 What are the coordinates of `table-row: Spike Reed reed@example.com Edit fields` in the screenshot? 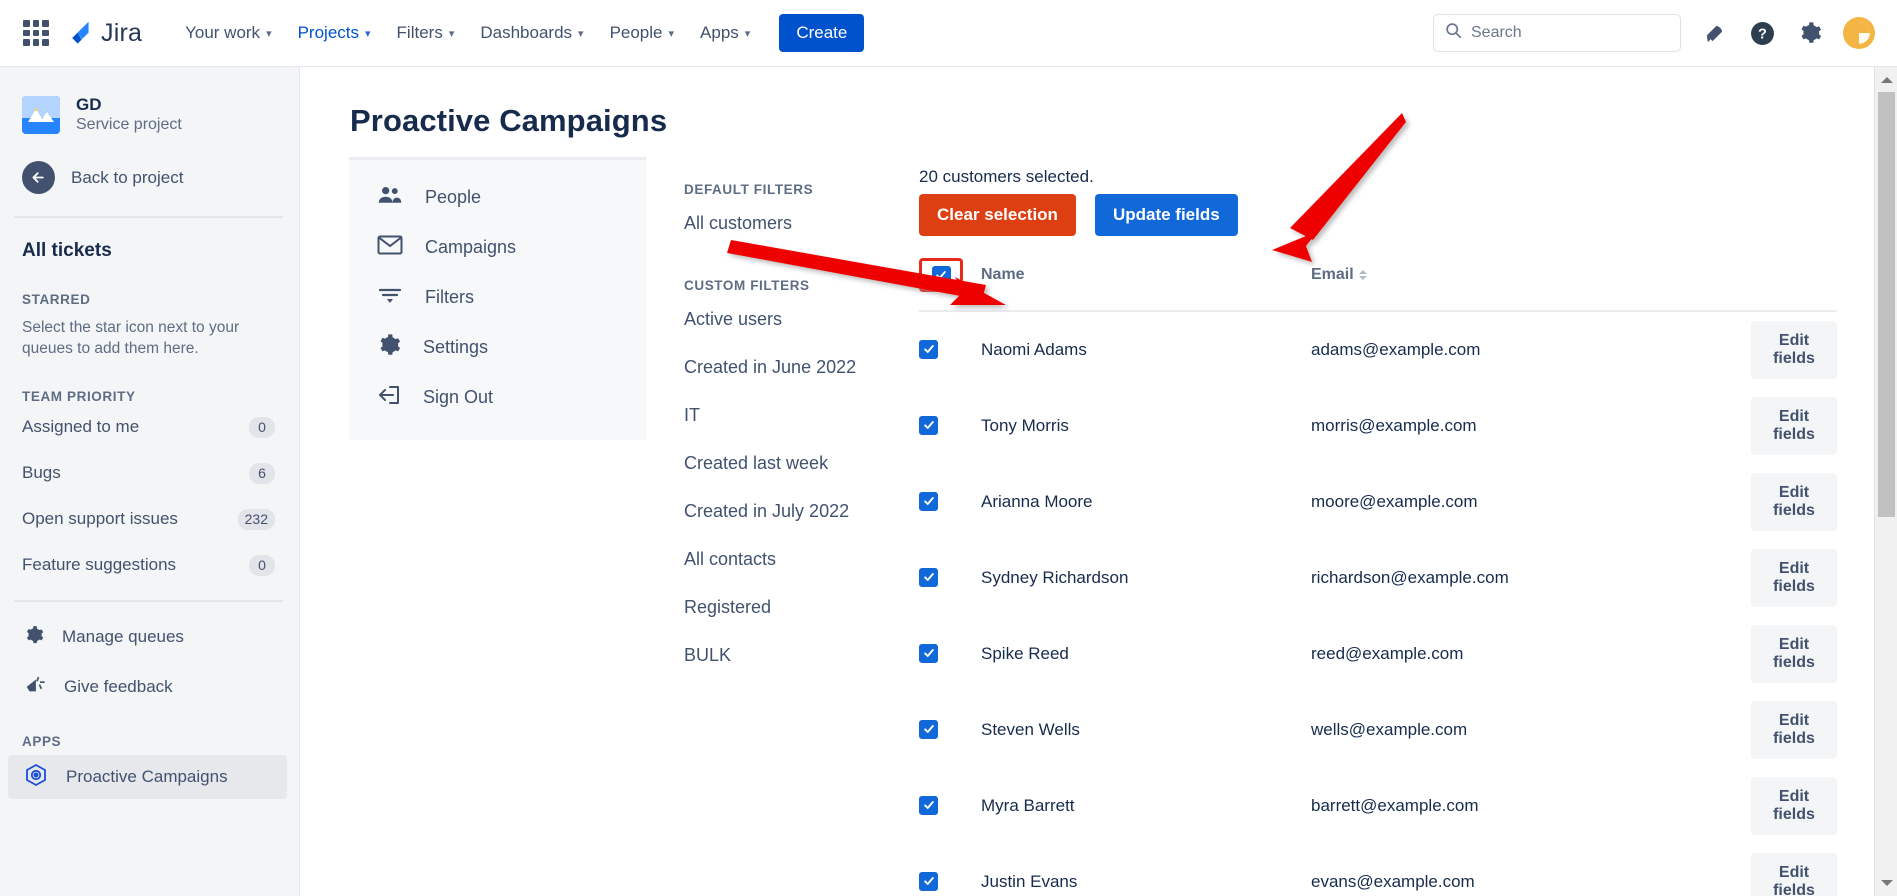 It's located at (1378, 654).